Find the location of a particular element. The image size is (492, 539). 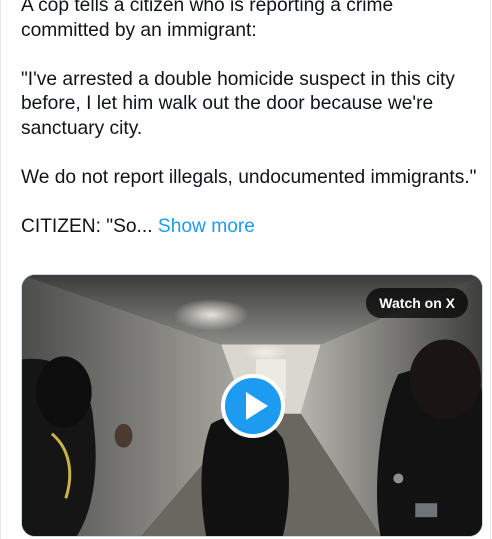

show-more-link: Show more is located at coordinates (206, 226).